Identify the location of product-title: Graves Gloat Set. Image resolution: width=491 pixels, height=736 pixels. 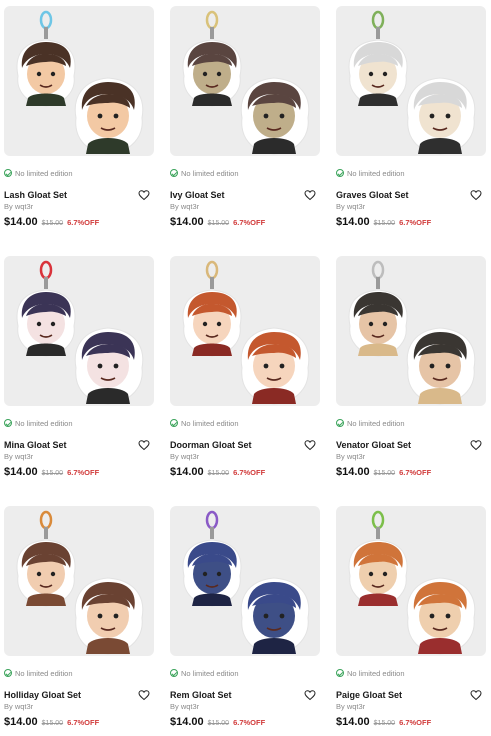
(372, 195).